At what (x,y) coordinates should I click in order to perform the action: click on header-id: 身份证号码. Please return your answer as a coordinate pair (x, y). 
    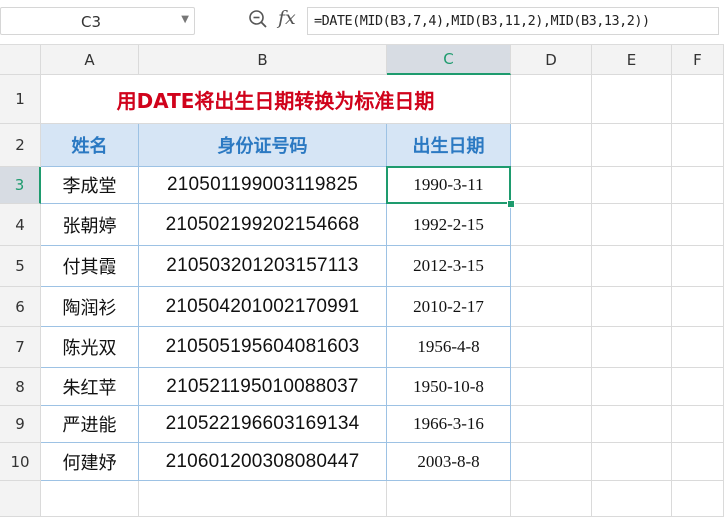
    Looking at the image, I should click on (263, 145).